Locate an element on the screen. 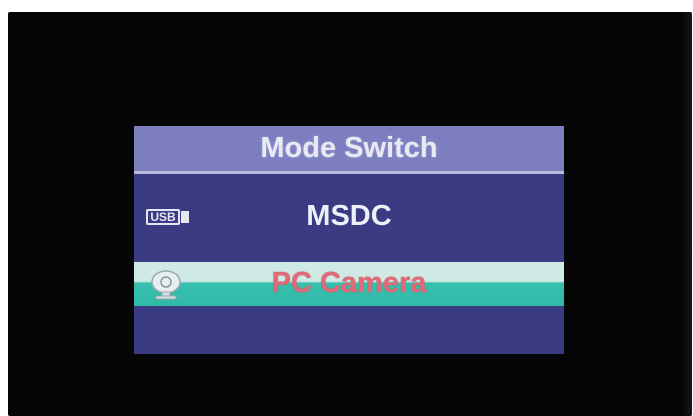 The image size is (693, 416). title-bar: Mode Switch is located at coordinates (349, 148).